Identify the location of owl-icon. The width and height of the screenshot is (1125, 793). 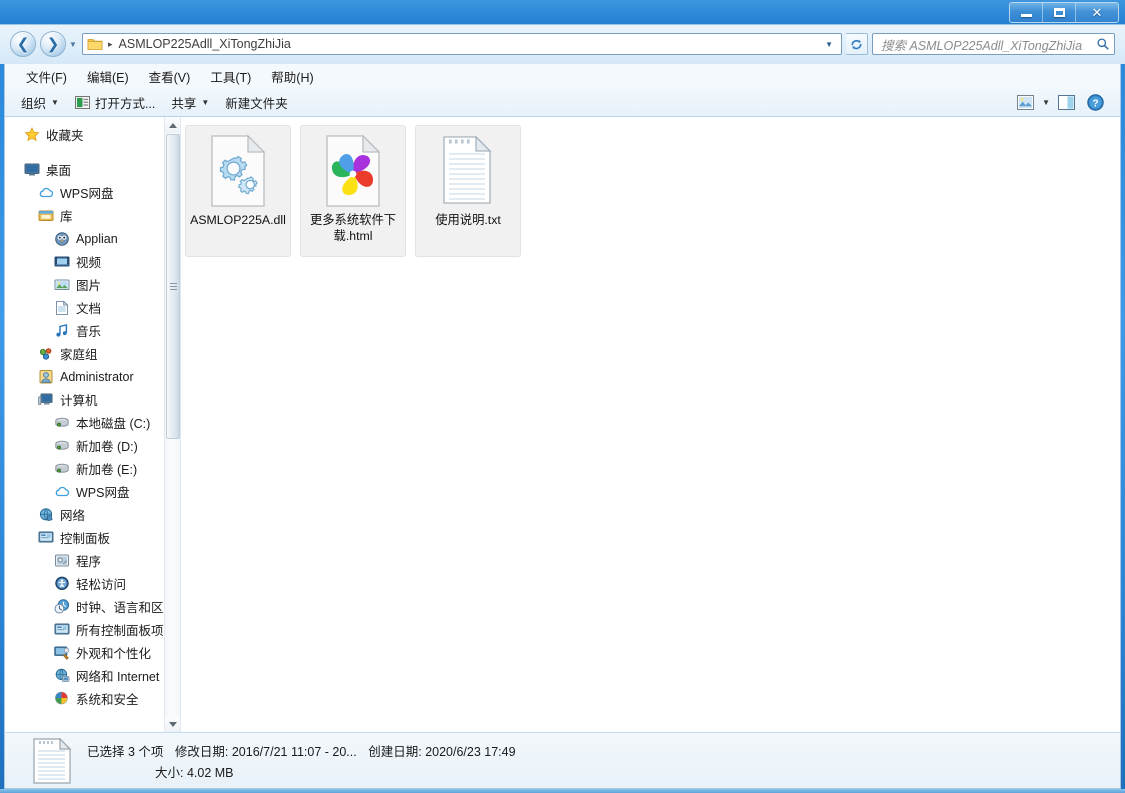
(62, 239).